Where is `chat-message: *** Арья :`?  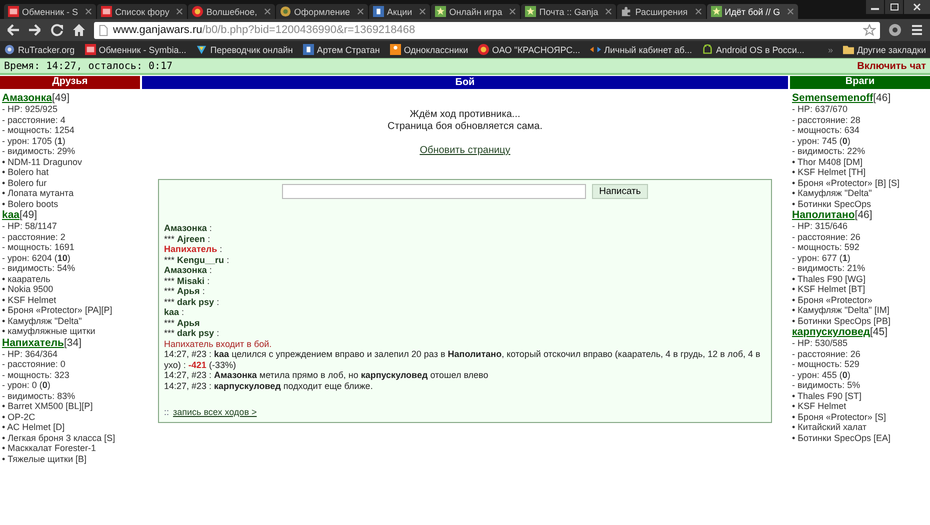 chat-message: *** Арья : is located at coordinates (185, 291).